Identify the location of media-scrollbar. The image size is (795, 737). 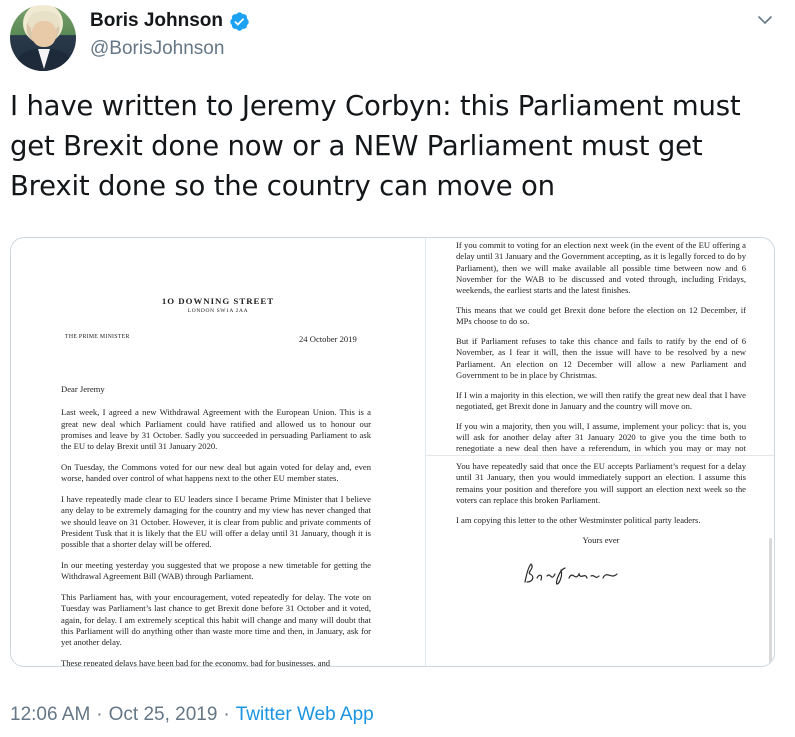
(770, 602).